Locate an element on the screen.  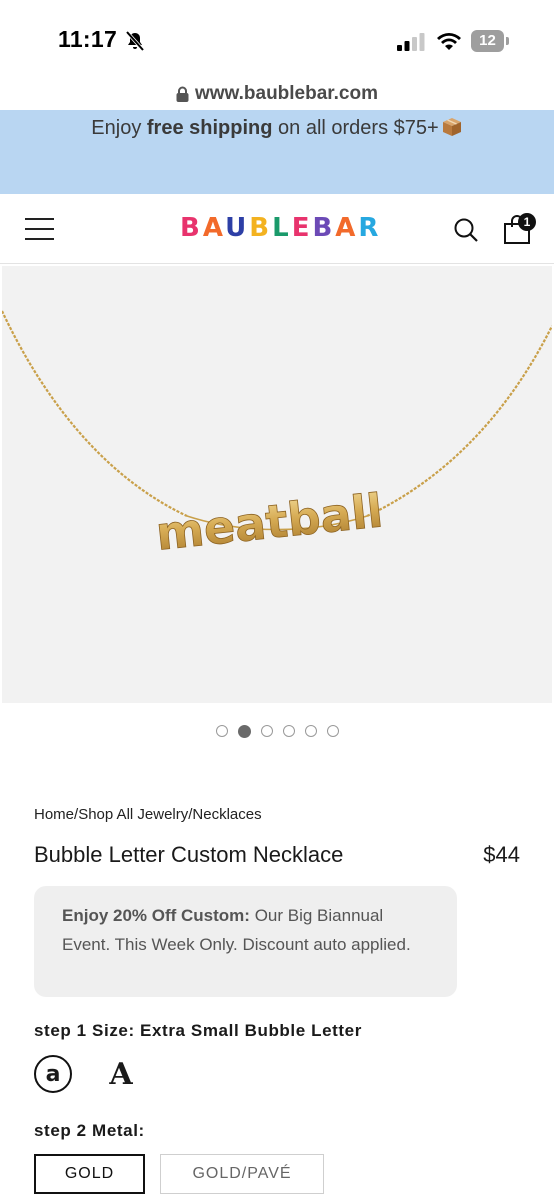
step2-label: Metal: is located at coordinates (115, 1130).